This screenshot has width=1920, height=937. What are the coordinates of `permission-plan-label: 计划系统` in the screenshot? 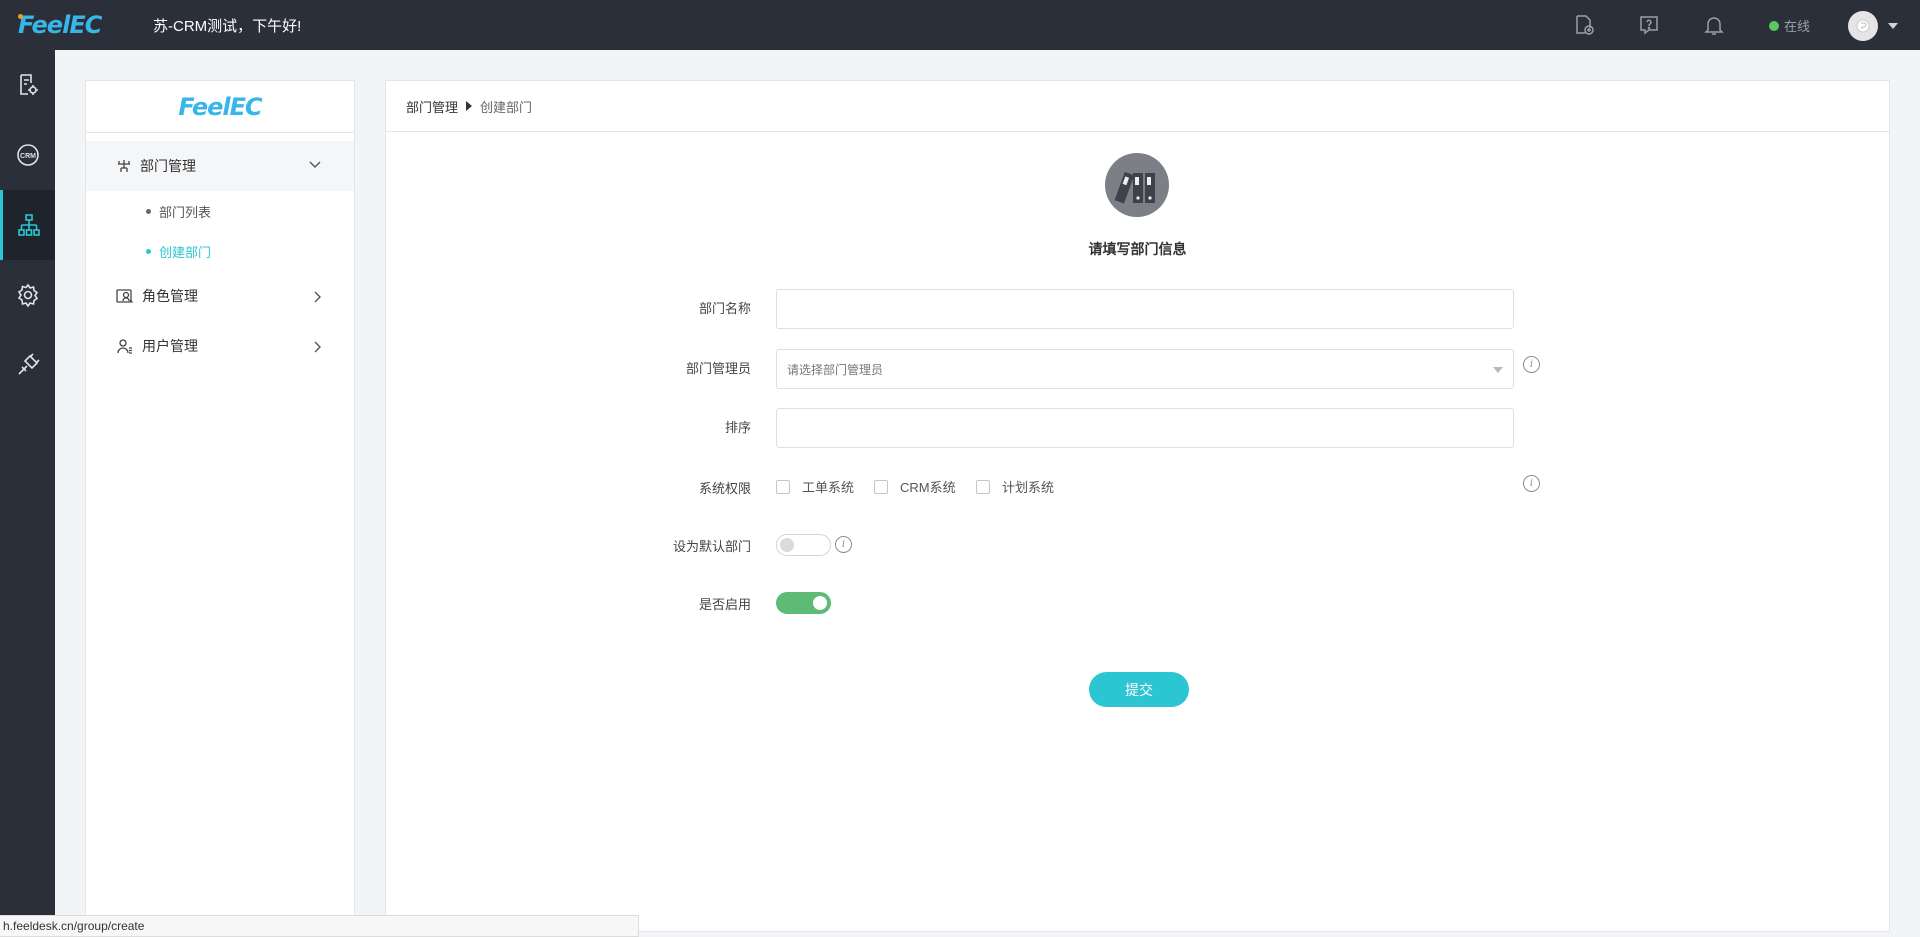 It's located at (1028, 487).